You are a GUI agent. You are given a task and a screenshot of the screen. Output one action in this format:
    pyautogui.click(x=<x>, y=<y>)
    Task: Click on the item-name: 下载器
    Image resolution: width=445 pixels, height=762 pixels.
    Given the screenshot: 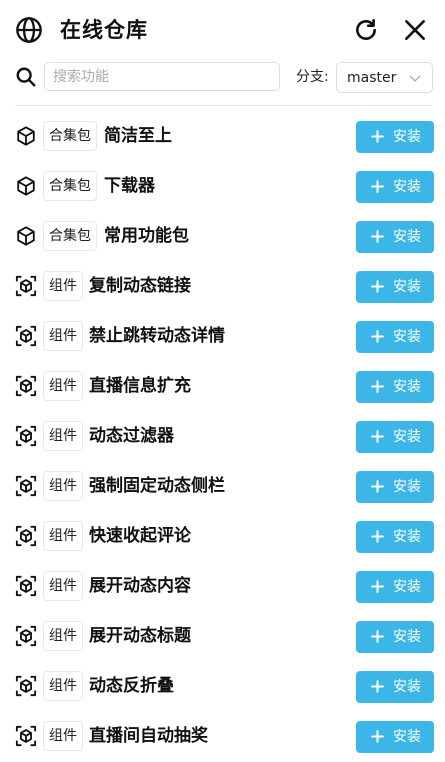 What is the action you would take?
    pyautogui.click(x=129, y=186)
    